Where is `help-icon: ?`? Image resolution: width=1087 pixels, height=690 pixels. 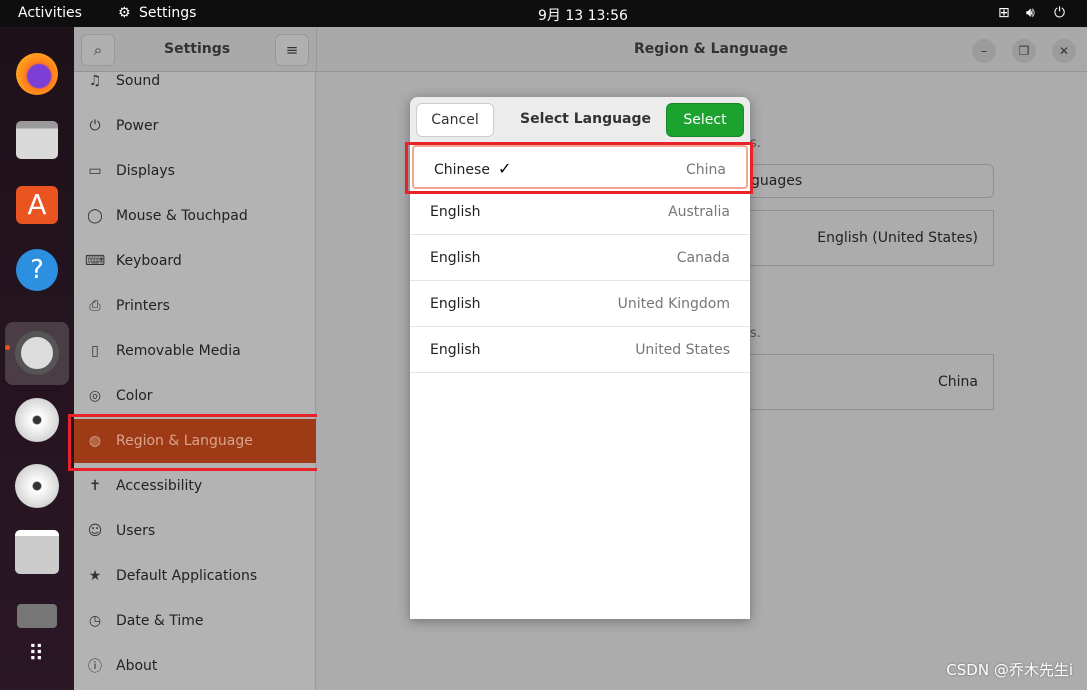
help-icon: ? is located at coordinates (37, 270).